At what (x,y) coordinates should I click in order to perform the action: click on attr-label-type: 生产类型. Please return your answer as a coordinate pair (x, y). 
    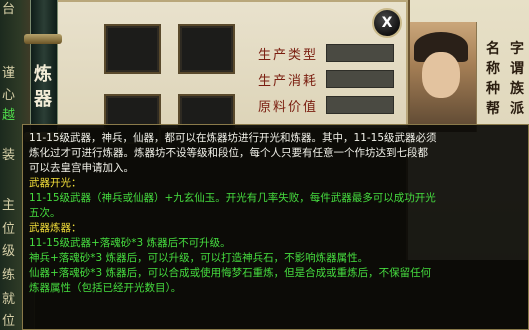
    Looking at the image, I should click on (288, 55).